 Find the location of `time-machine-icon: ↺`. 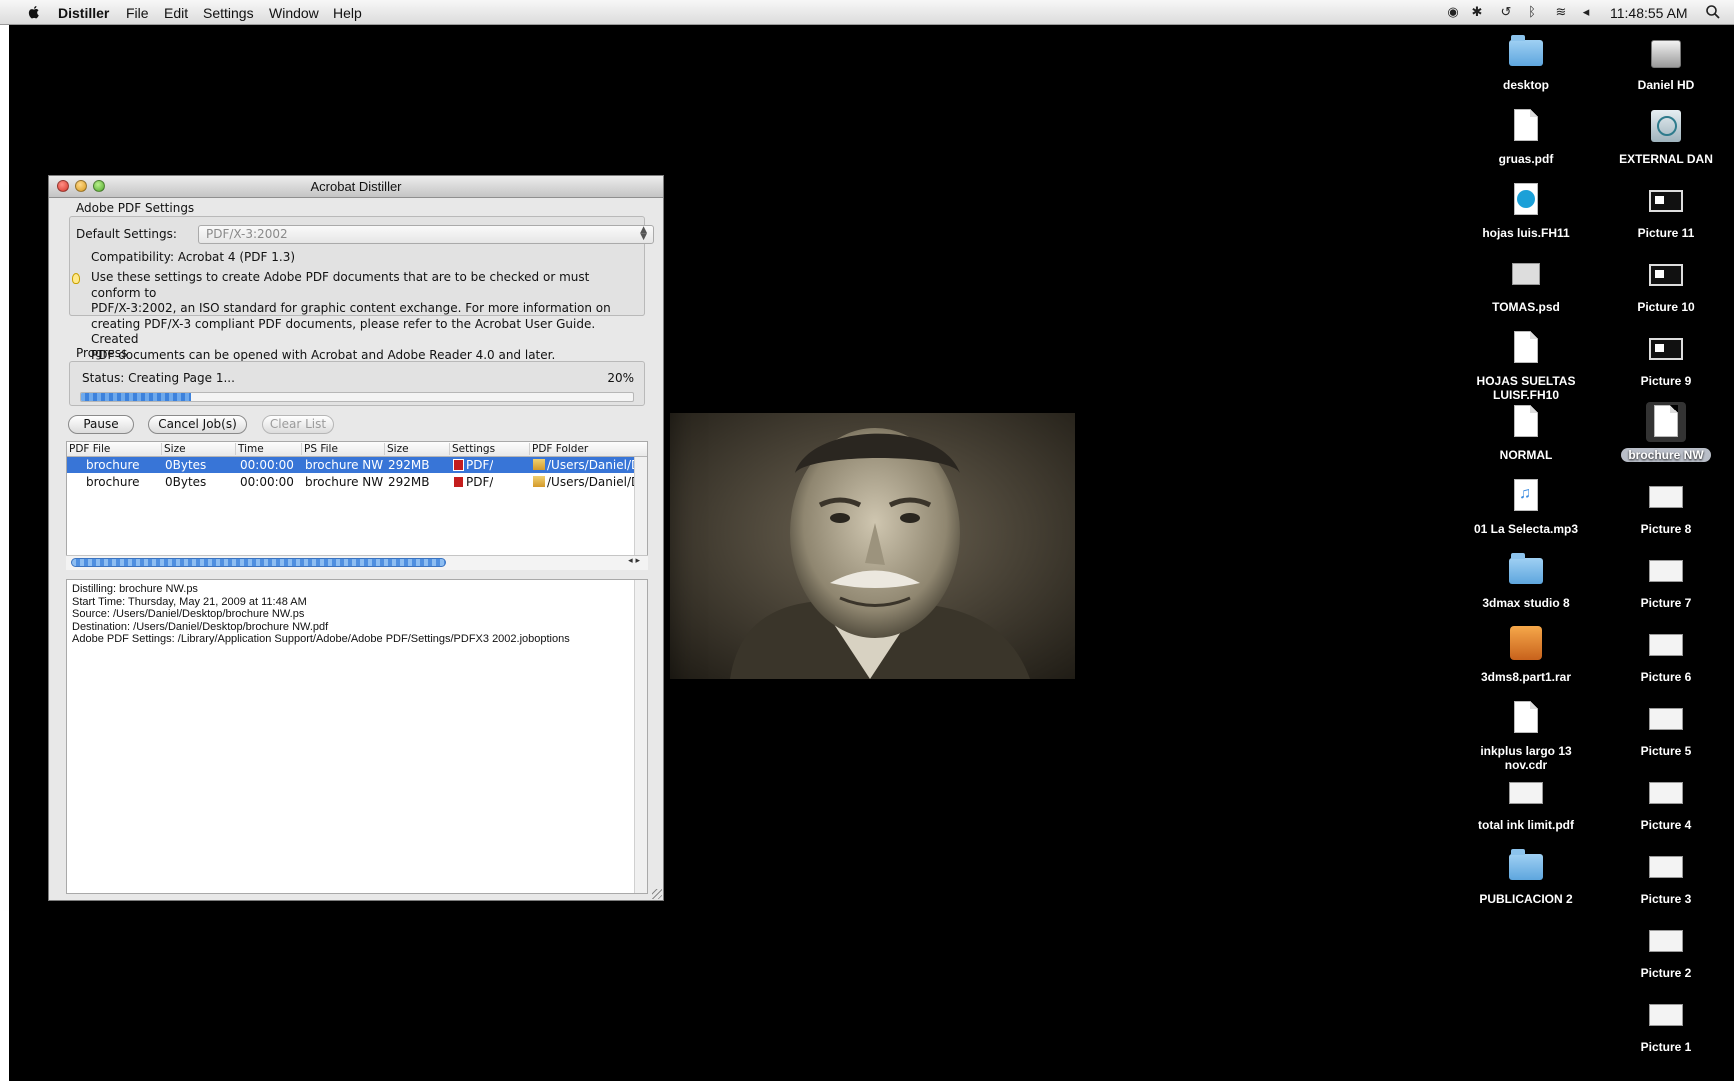

time-machine-icon: ↺ is located at coordinates (1506, 12).